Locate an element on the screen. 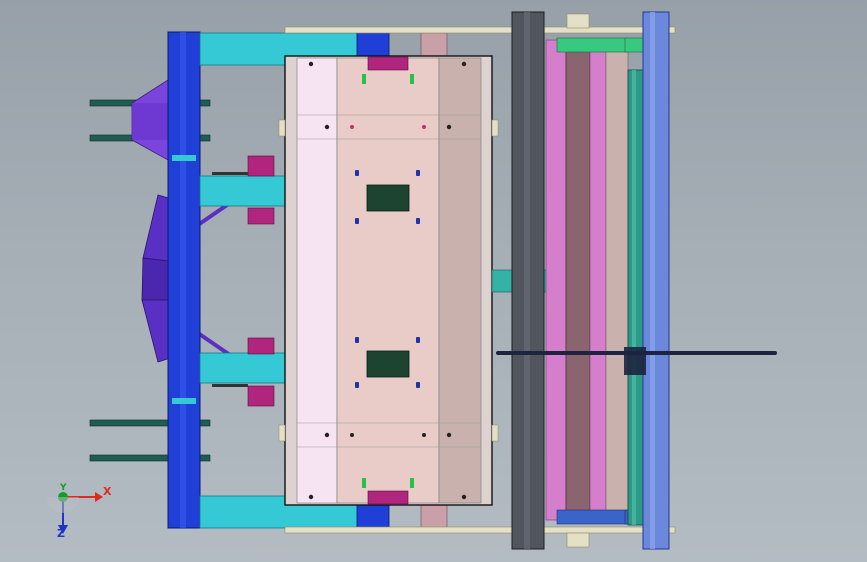  left-frame-column is located at coordinates (184, 280).